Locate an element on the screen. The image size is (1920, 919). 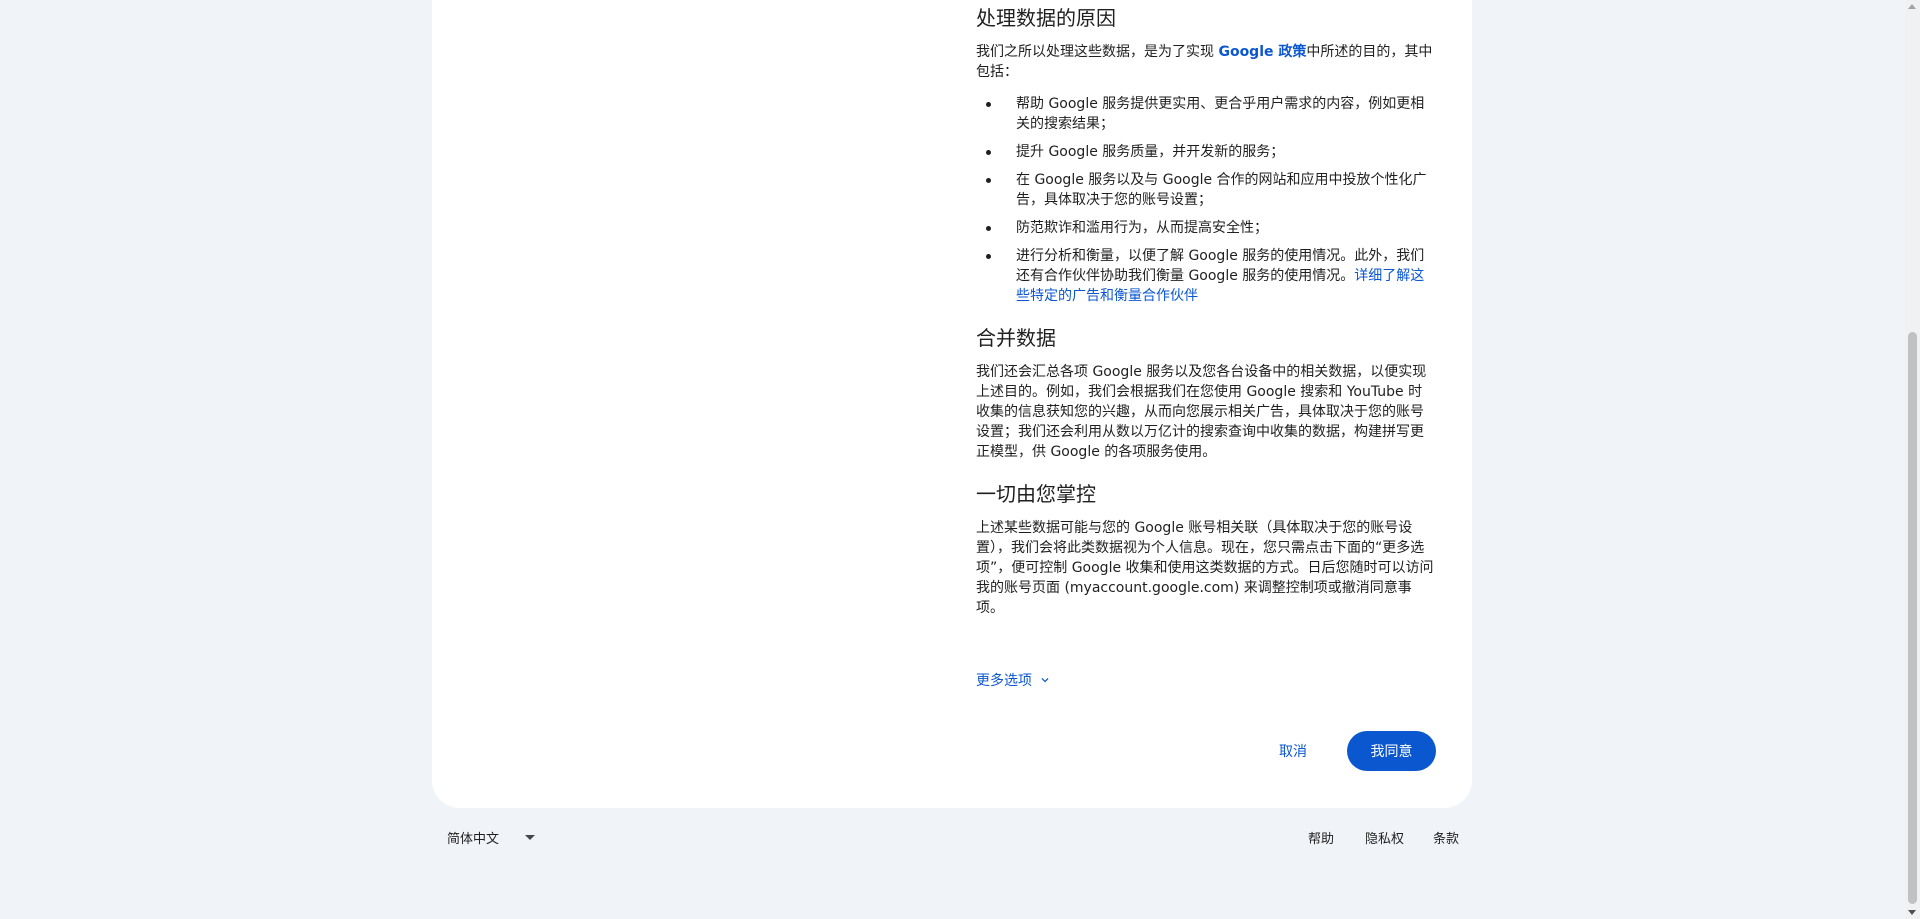
more-options-toggle: 更多选项 is located at coordinates (1014, 680).